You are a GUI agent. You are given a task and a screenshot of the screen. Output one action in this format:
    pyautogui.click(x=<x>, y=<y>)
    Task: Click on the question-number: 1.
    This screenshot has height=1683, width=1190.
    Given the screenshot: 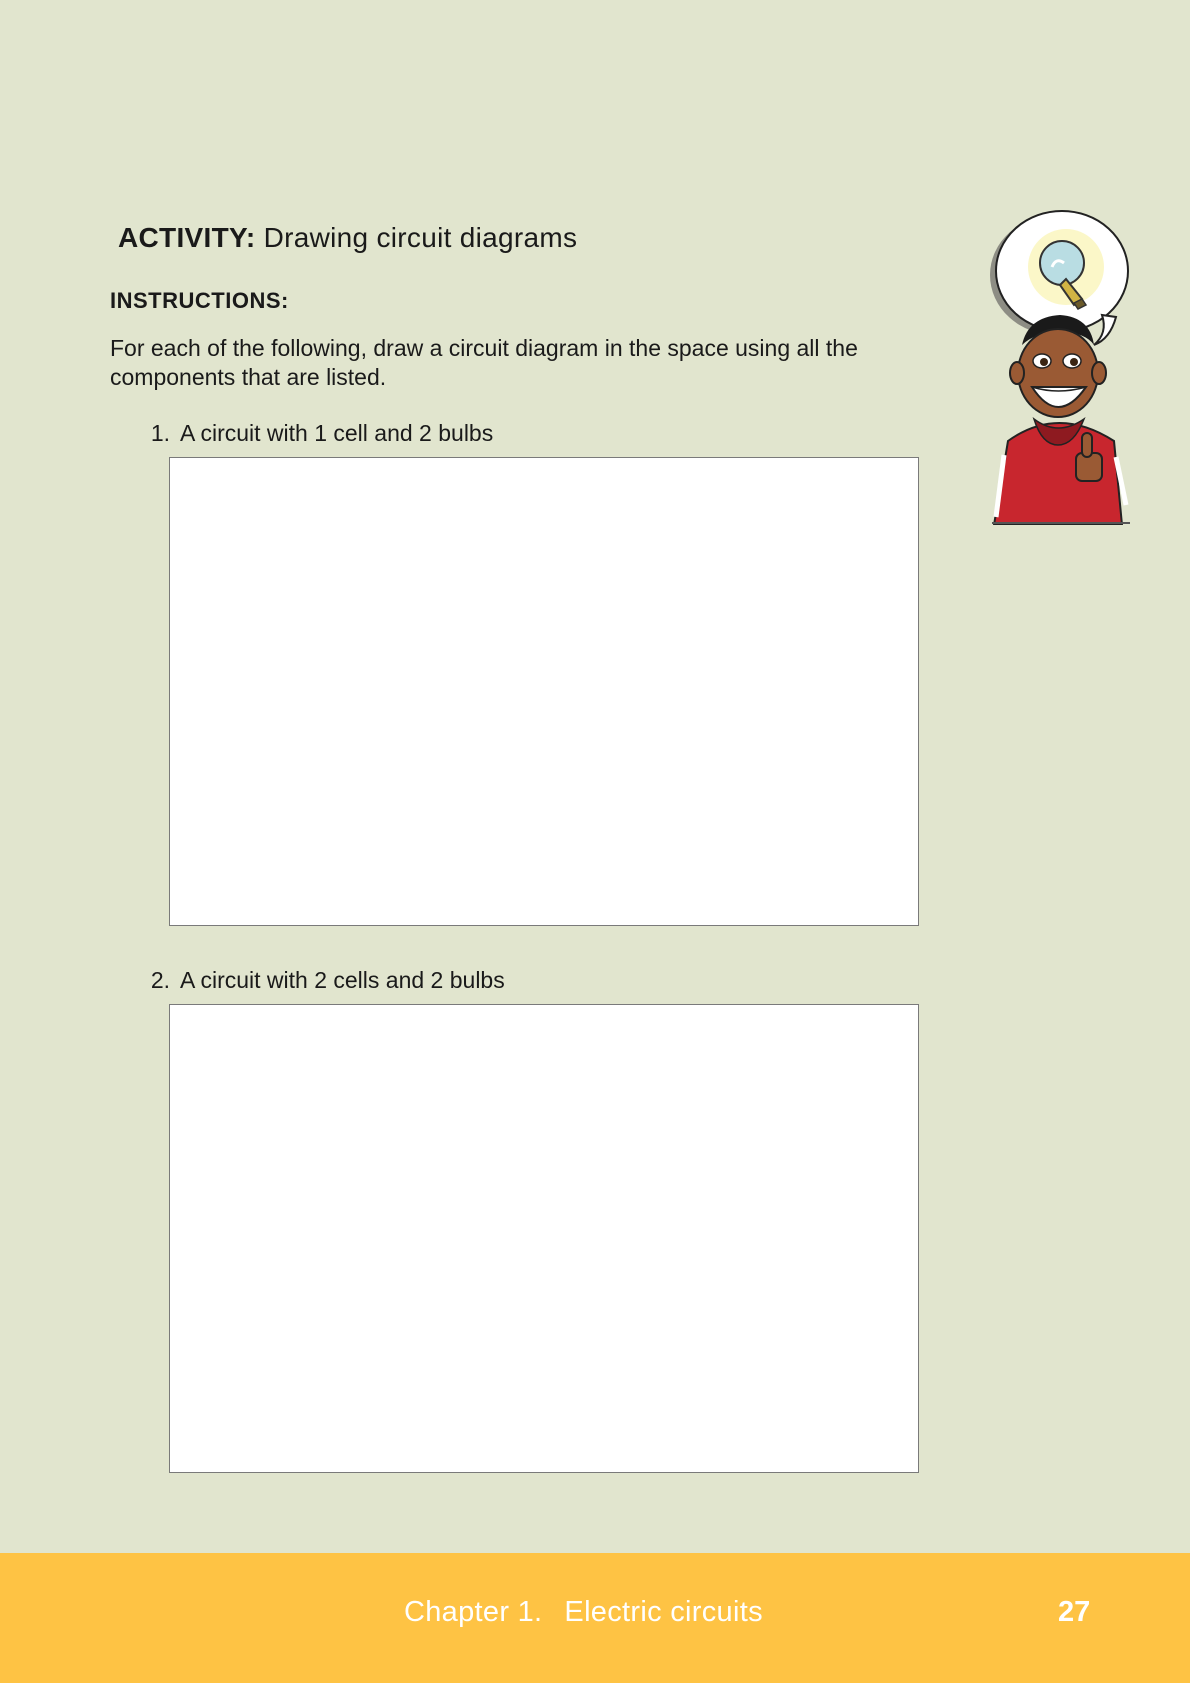 What is the action you would take?
    pyautogui.click(x=160, y=433)
    